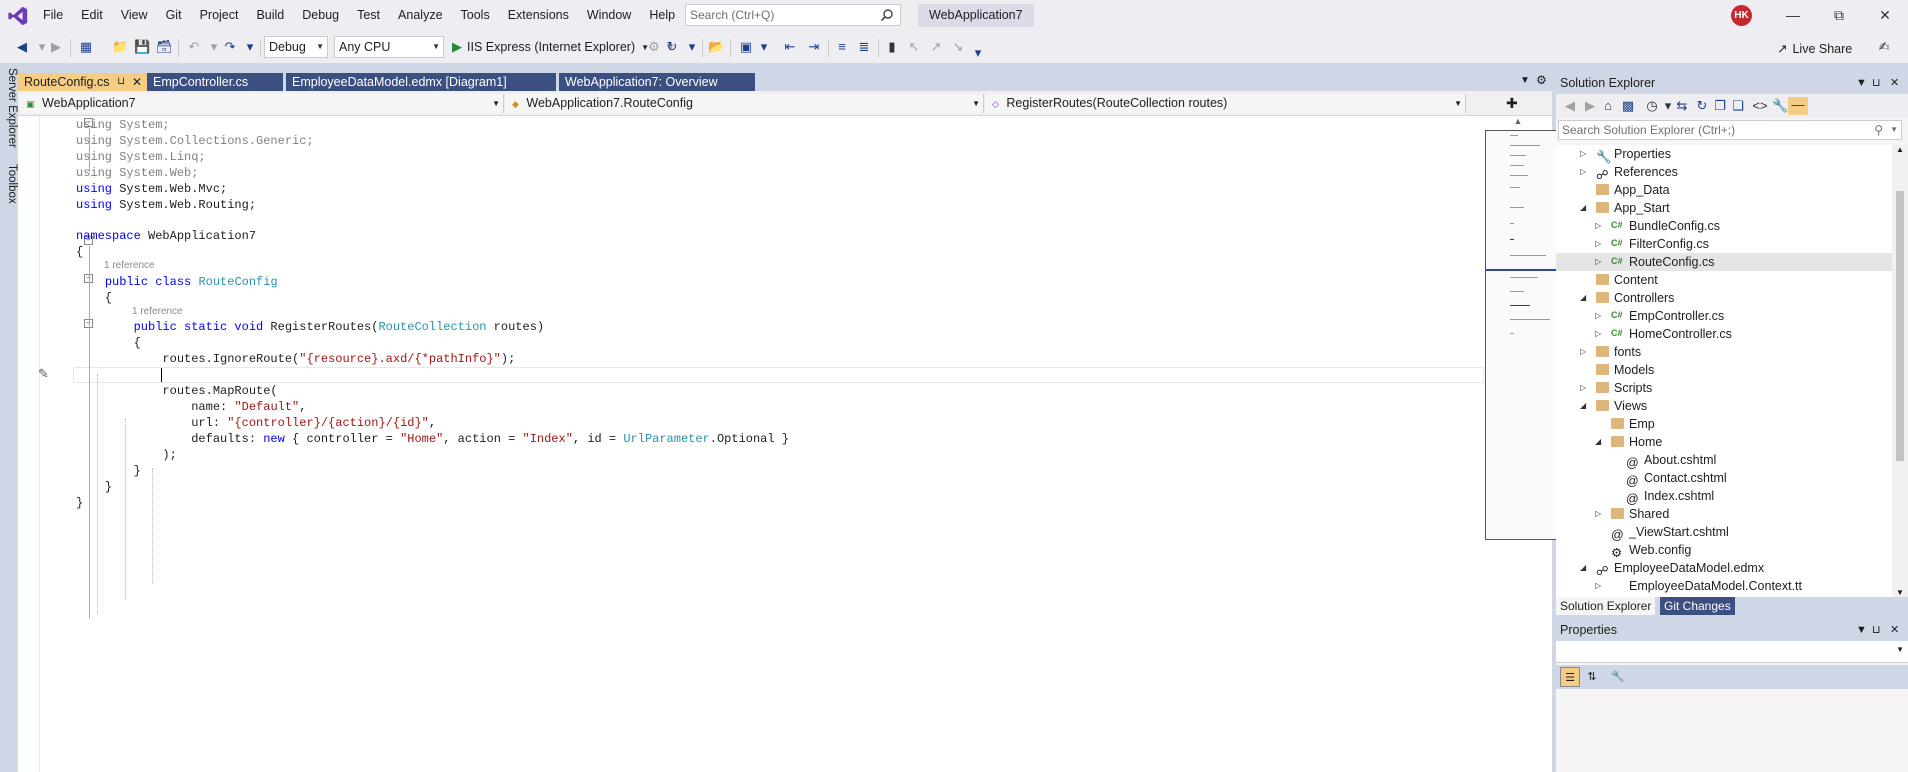  I want to click on menu-edit: Edit, so click(92, 15).